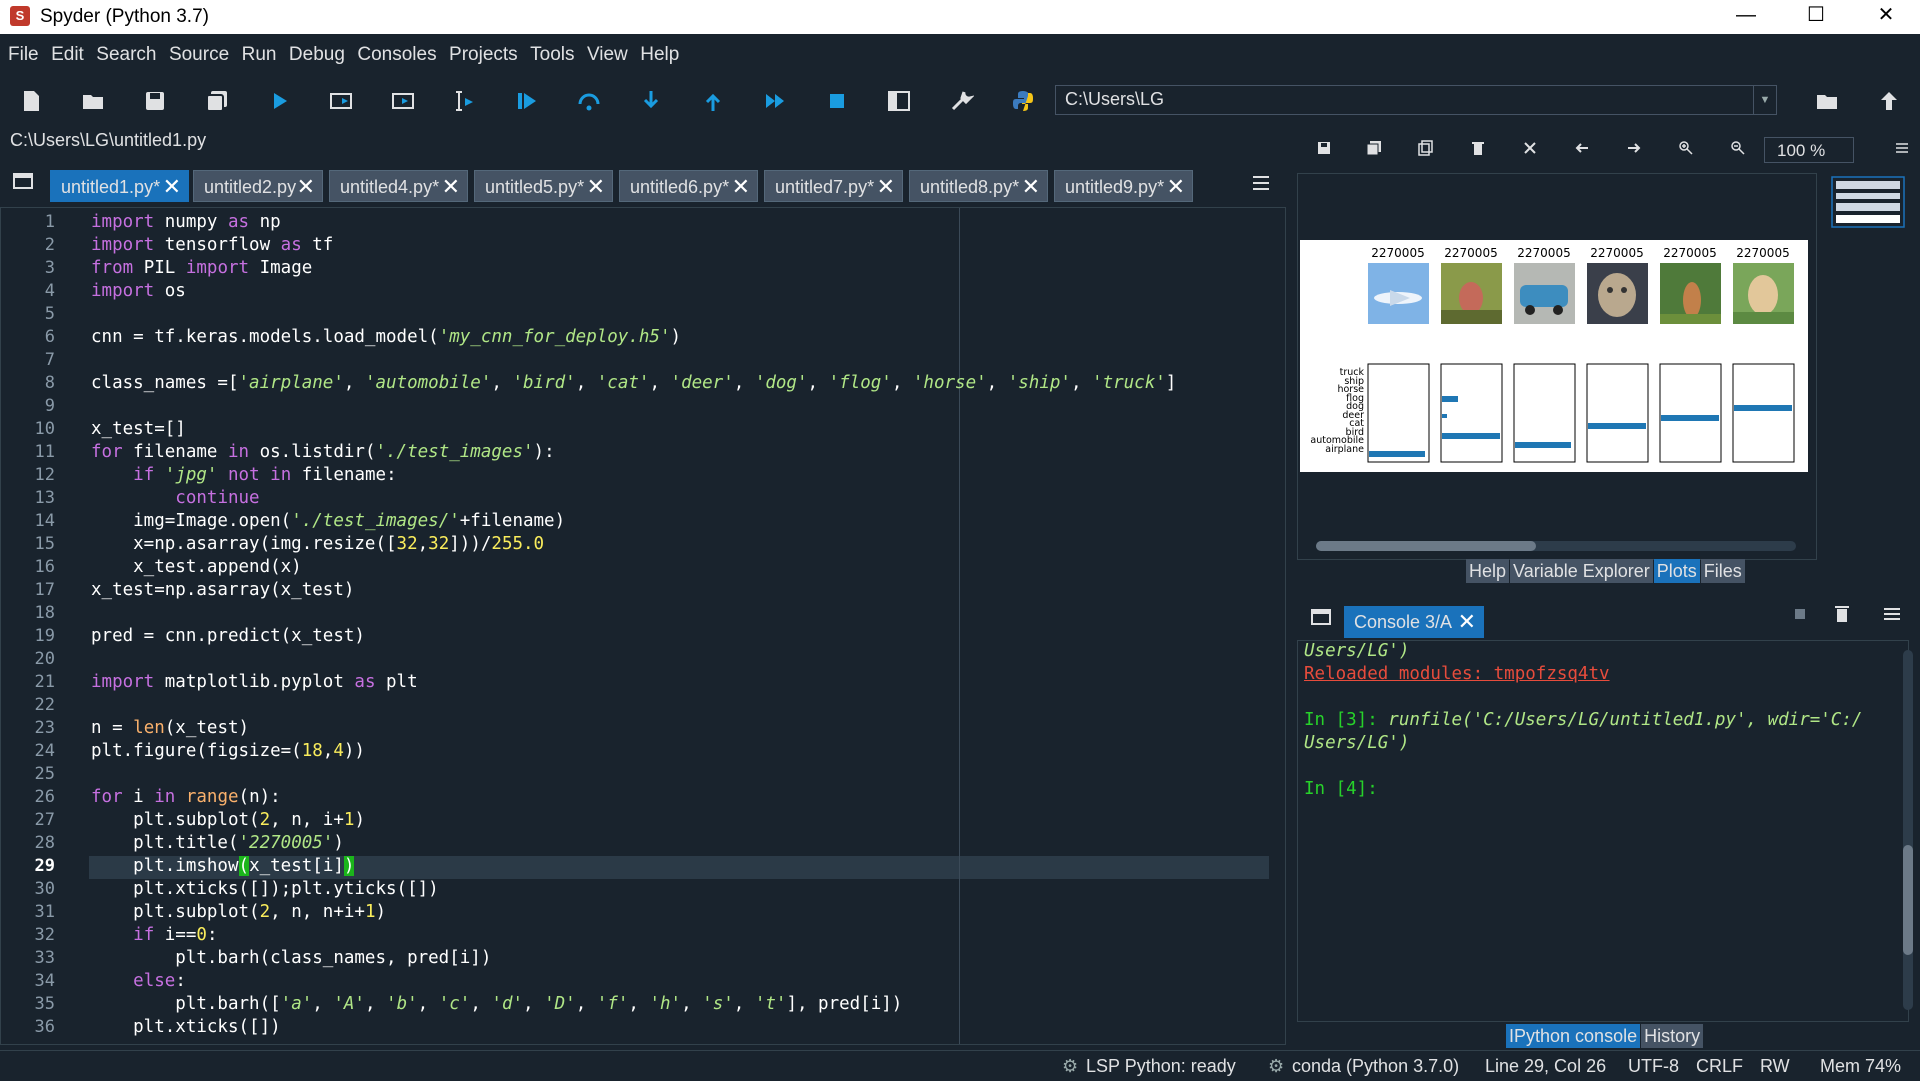 Image resolution: width=1920 pixels, height=1081 pixels. What do you see at coordinates (1842, 614) in the screenshot?
I see `remove-variables-icon` at bounding box center [1842, 614].